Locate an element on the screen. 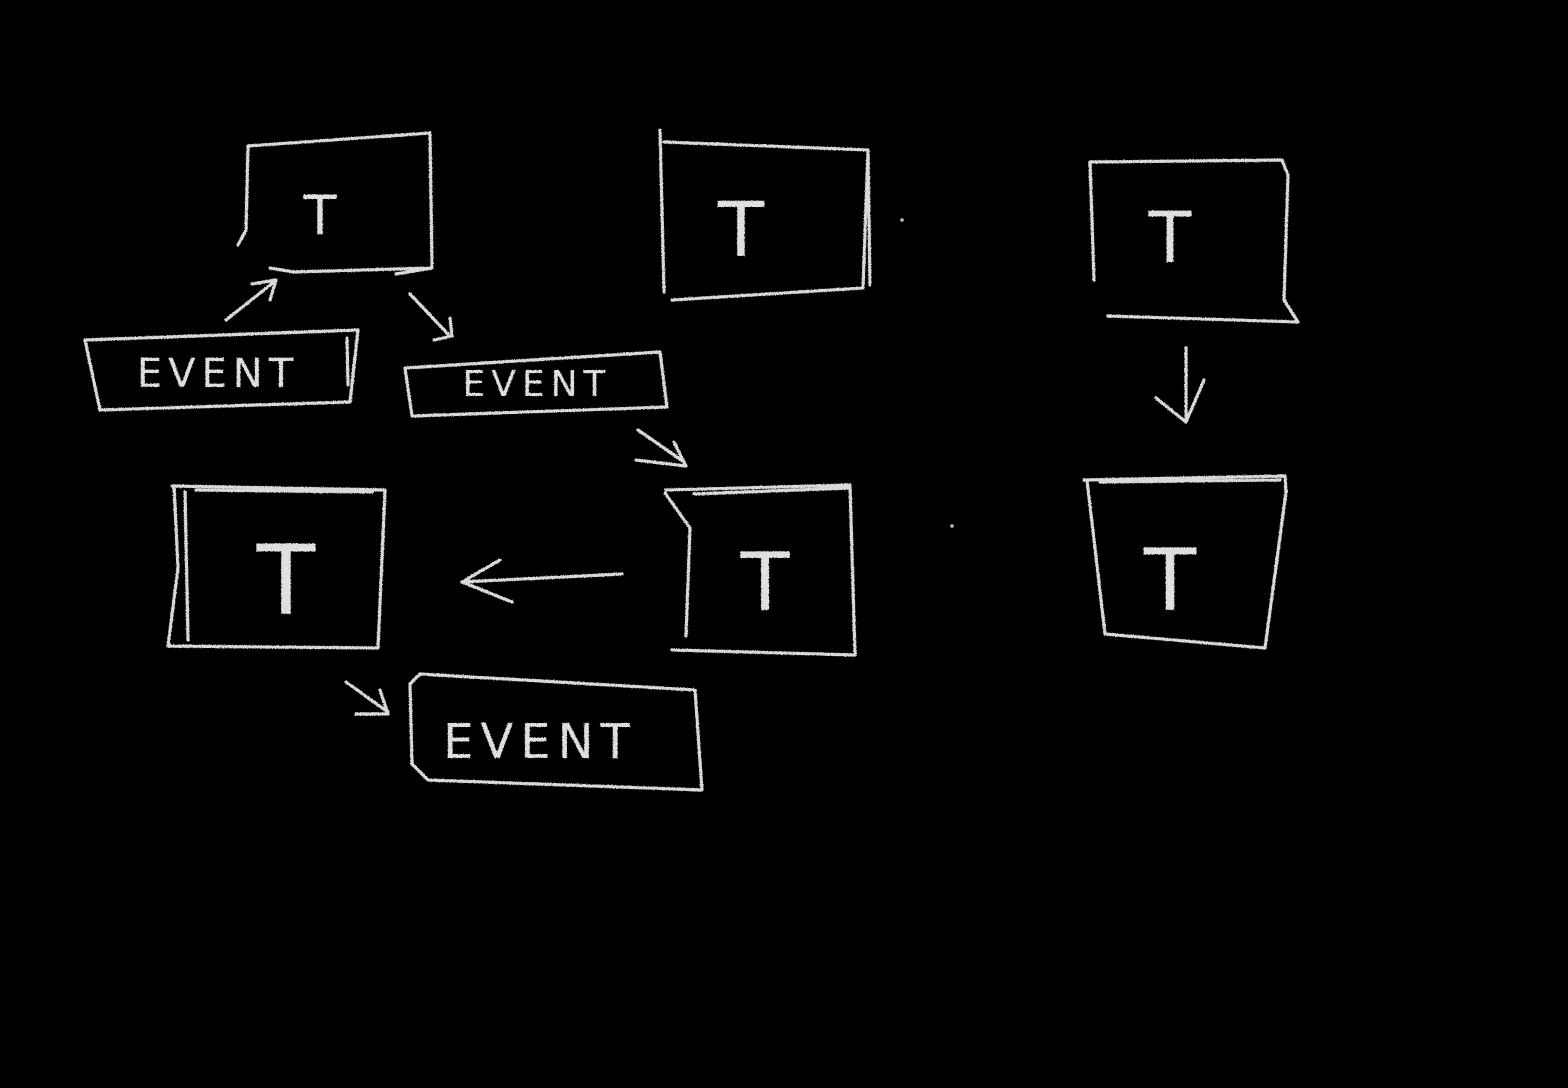 The image size is (1568, 1088). t-box-1: T is located at coordinates (335, 203).